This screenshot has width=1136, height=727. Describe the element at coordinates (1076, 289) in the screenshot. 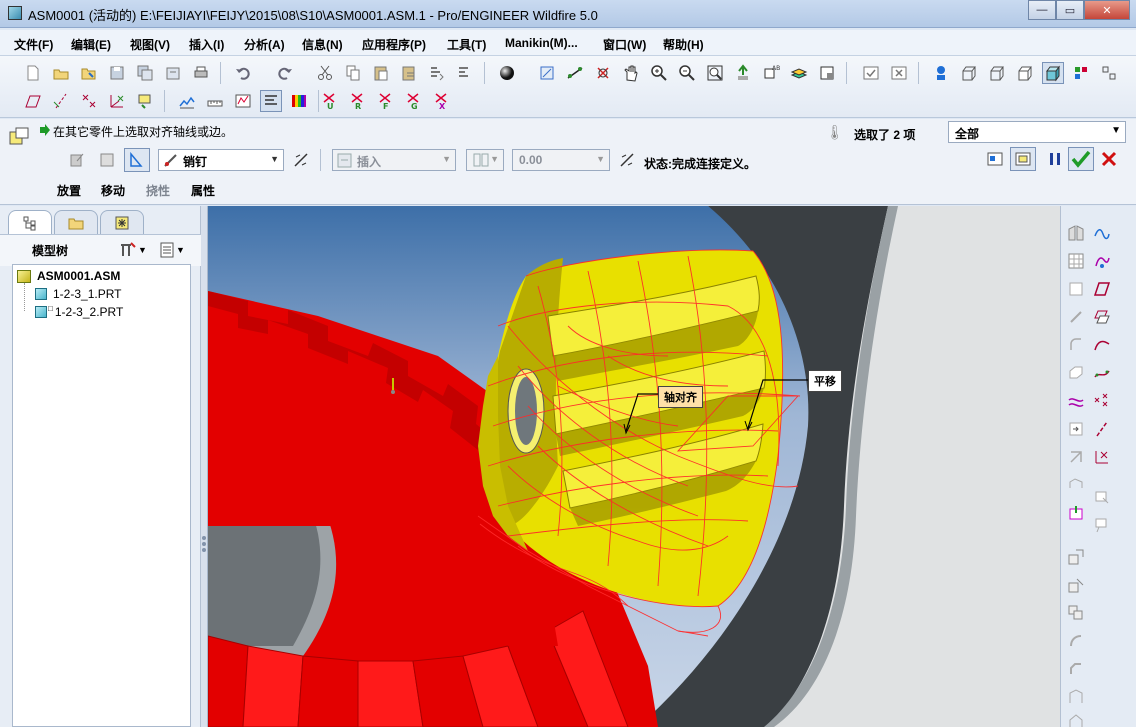

I see `solidify-icon` at that location.